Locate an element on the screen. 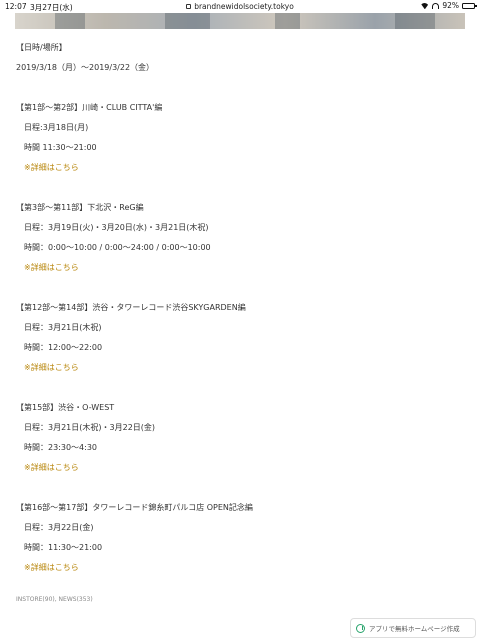 The image size is (480, 640). address-bar: brandnewidolsociety.tokyo is located at coordinates (240, 6).